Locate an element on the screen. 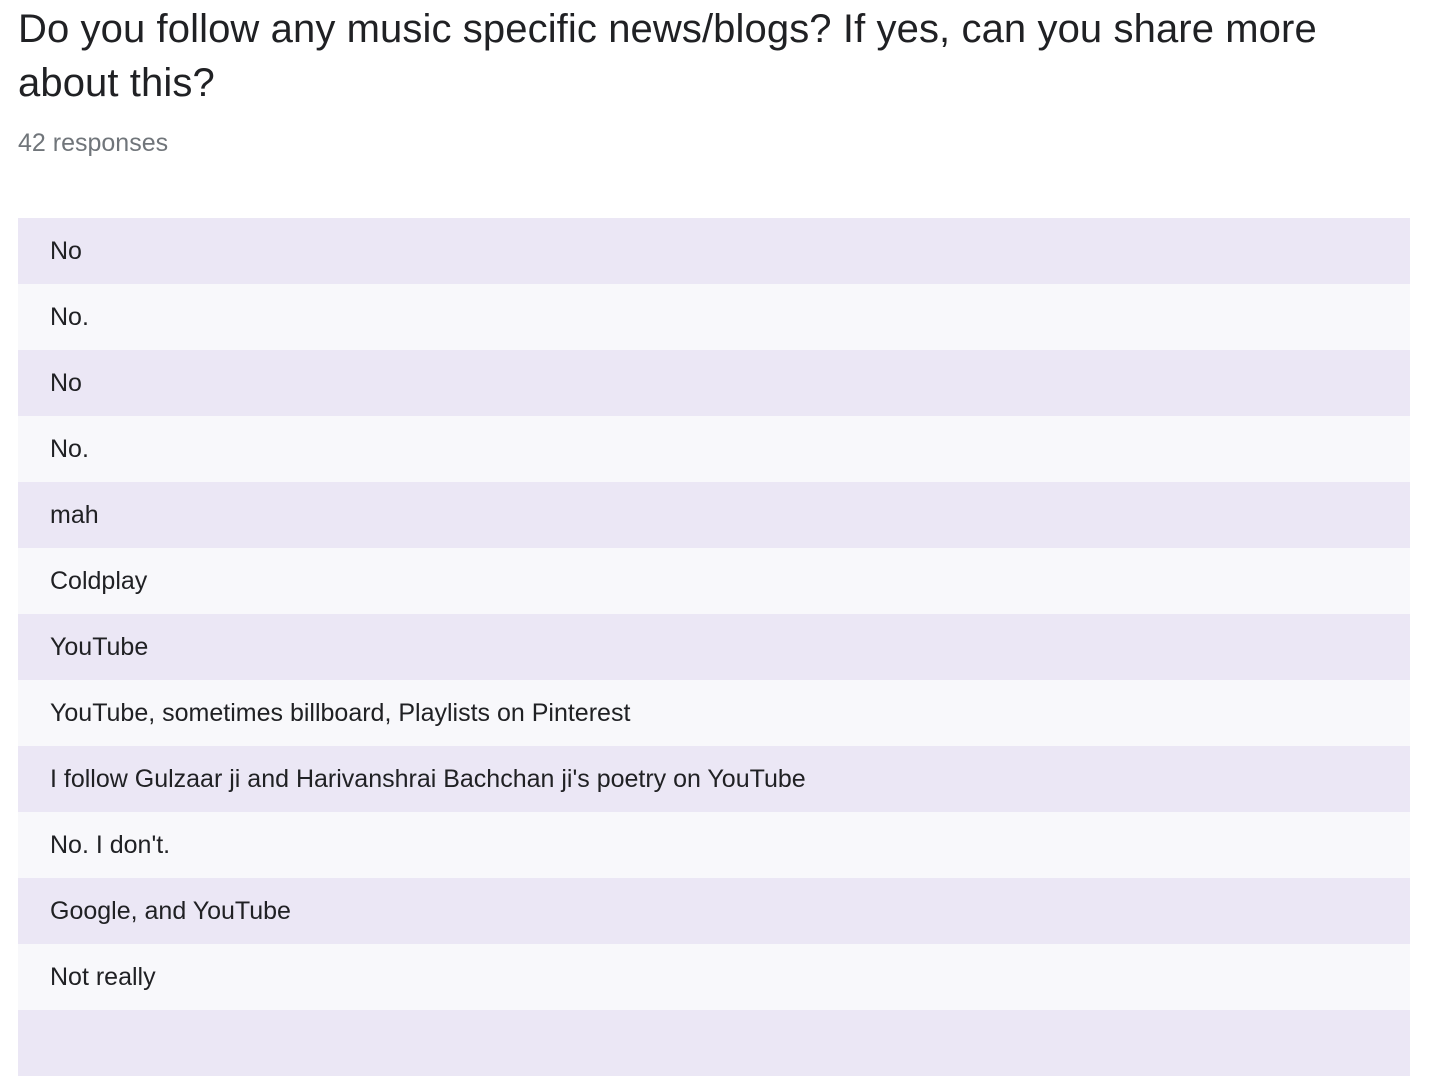  response-item: mah is located at coordinates (714, 515).